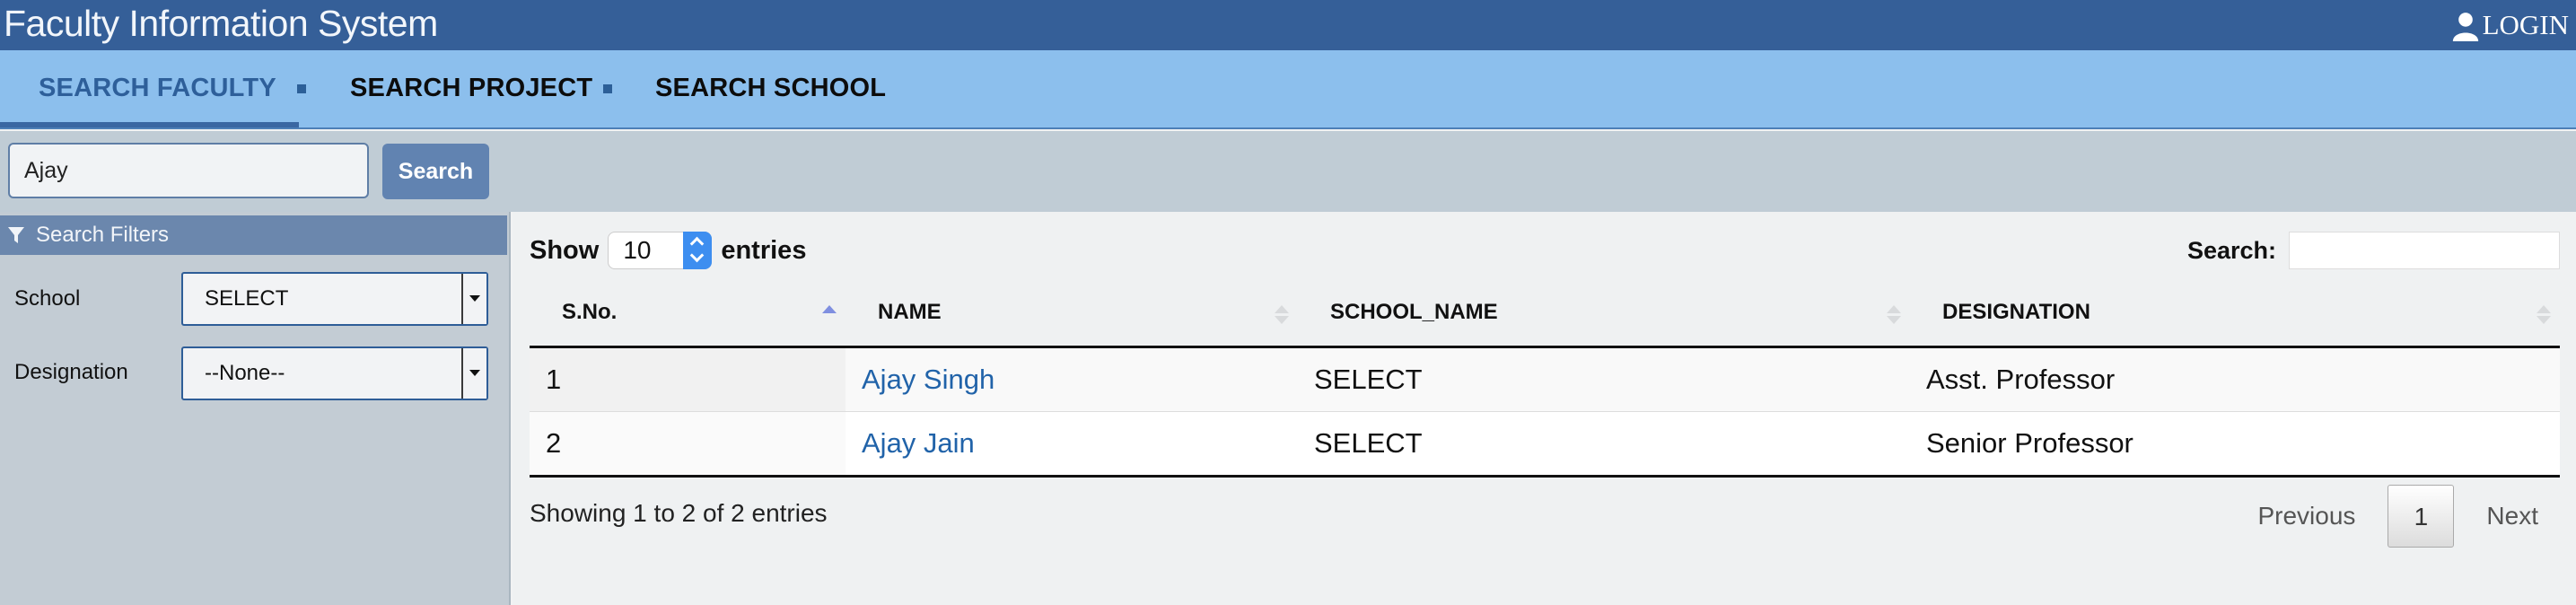  Describe the element at coordinates (829, 309) in the screenshot. I see `sort-ascending-icon` at that location.